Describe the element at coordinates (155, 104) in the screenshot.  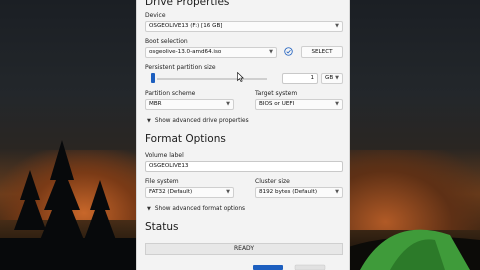
I see `partition-scheme-value: MBR` at that location.